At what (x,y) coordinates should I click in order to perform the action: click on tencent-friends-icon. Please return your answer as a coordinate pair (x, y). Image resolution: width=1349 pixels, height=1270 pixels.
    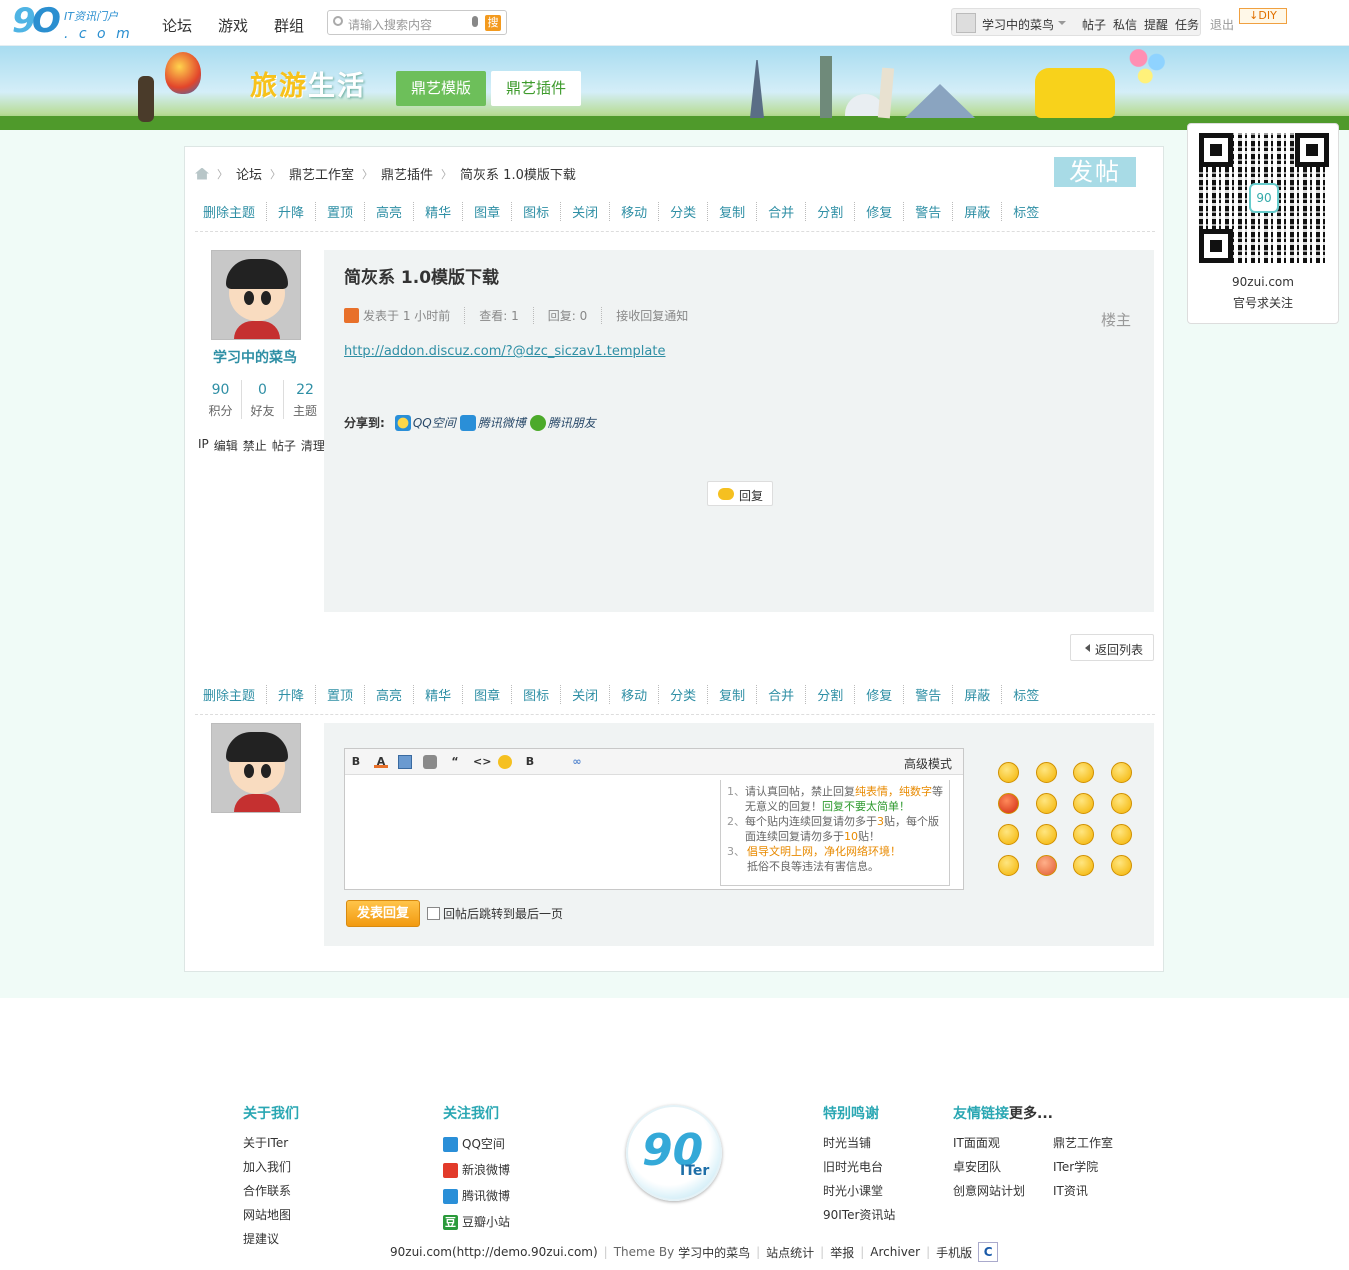
    Looking at the image, I should click on (537, 422).